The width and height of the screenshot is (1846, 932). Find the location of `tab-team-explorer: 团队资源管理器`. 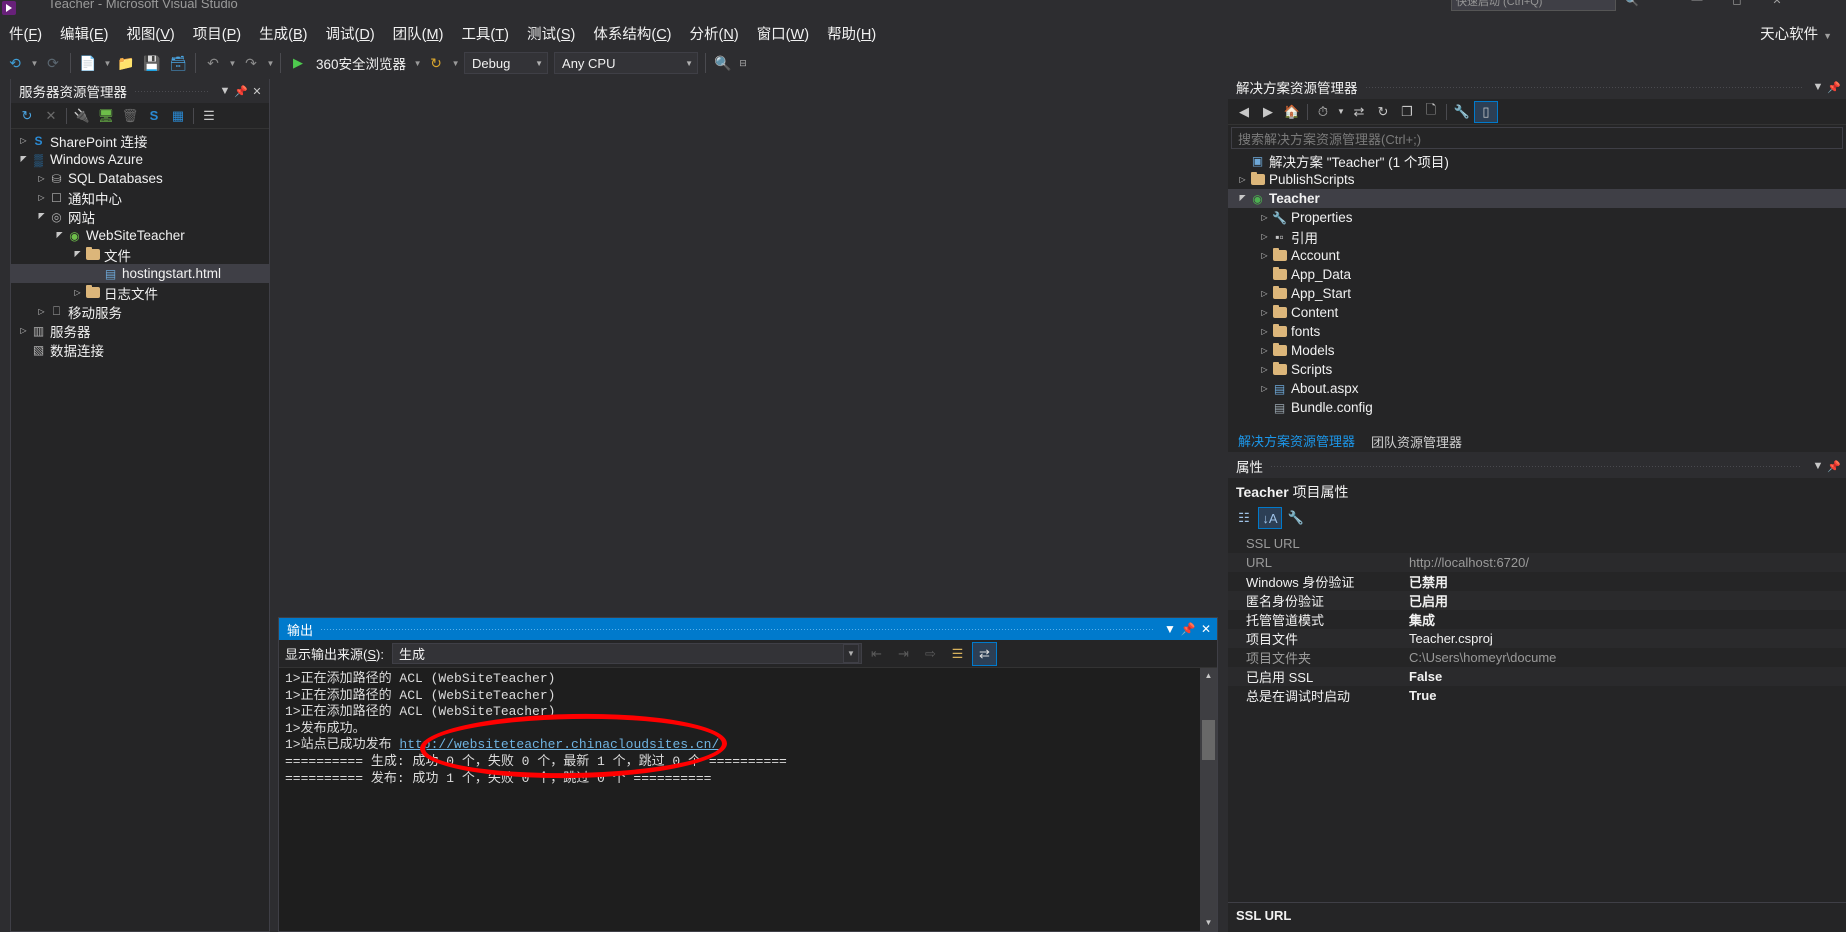

tab-team-explorer: 团队资源管理器 is located at coordinates (1416, 441).